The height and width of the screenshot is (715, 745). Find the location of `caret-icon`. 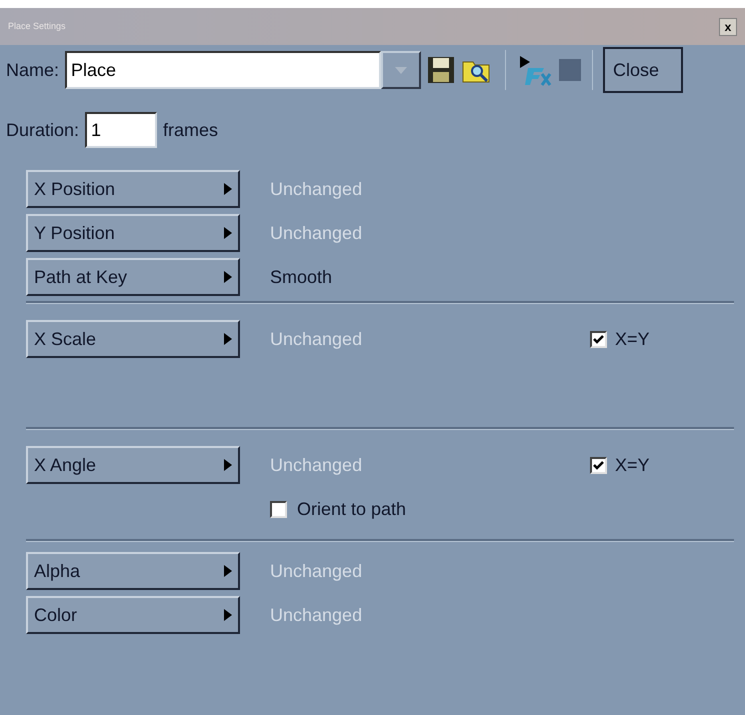

caret-icon is located at coordinates (401, 70).